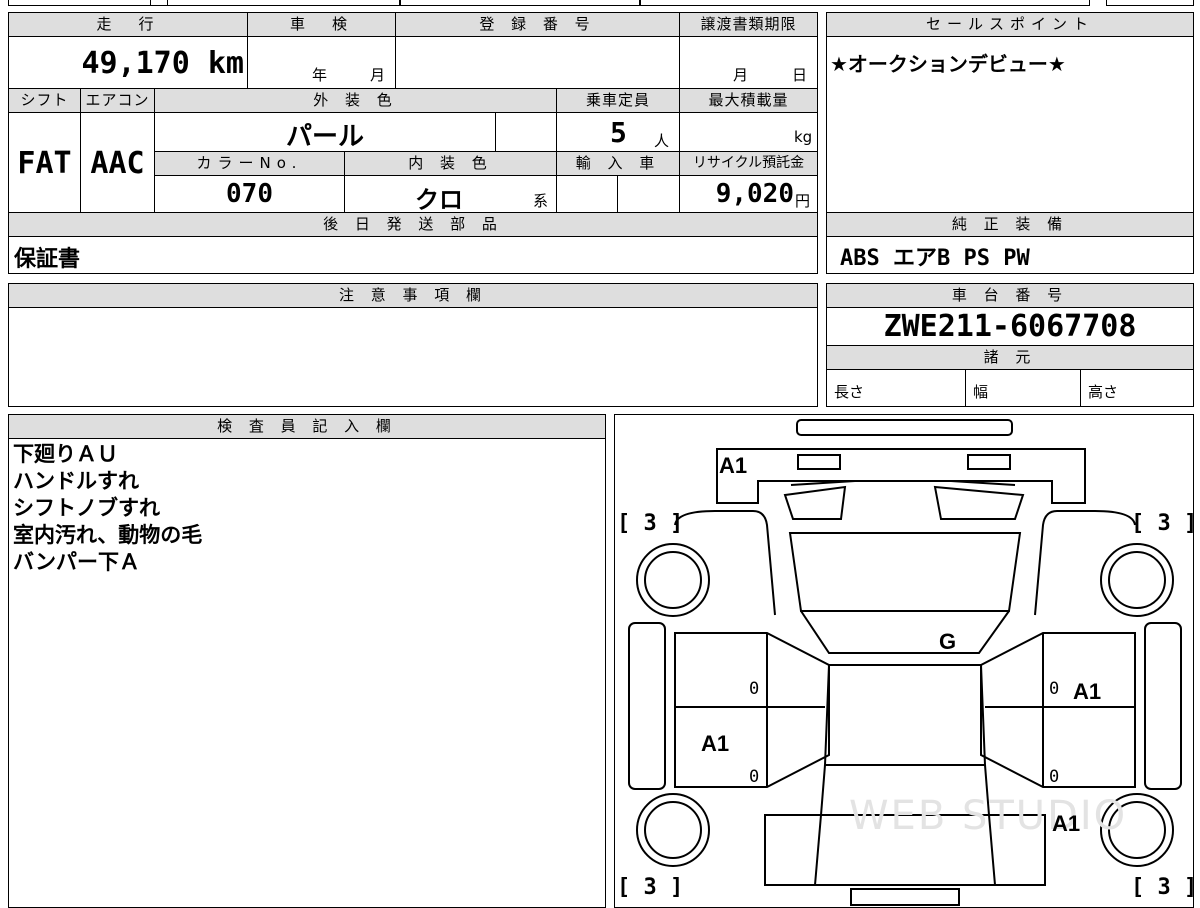  What do you see at coordinates (1010, 295) in the screenshot?
I see `chassis-label: 車 台 番 号` at bounding box center [1010, 295].